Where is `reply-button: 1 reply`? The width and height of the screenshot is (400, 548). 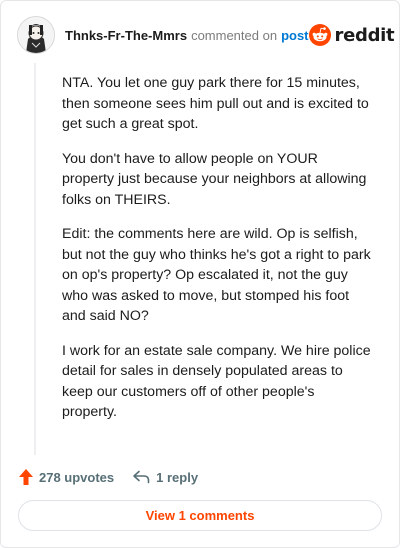 reply-button: 1 reply is located at coordinates (165, 477).